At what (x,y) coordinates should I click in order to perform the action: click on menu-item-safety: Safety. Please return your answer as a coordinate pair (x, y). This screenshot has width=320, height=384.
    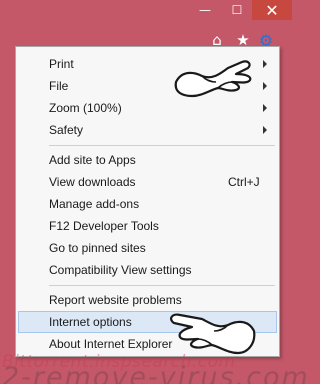
    Looking at the image, I should click on (147, 130).